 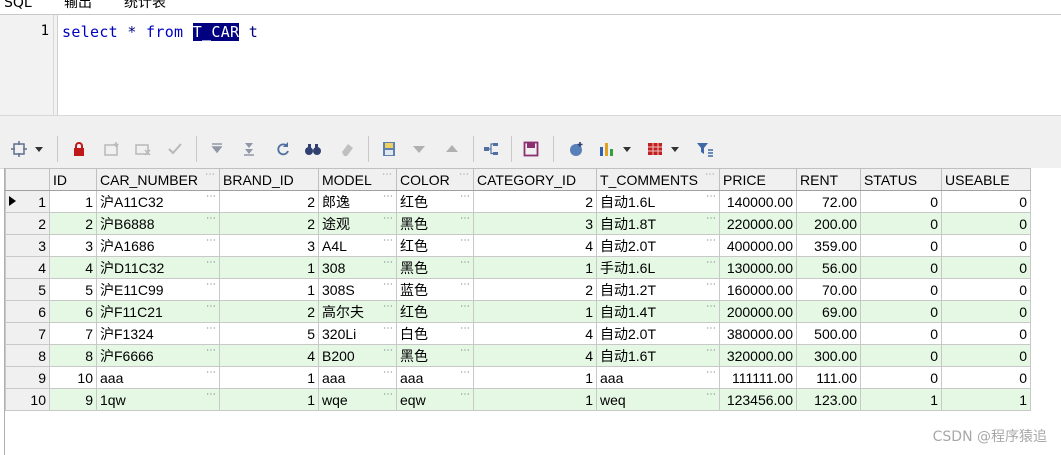 I want to click on column-header: USEABLE, so click(x=986, y=179).